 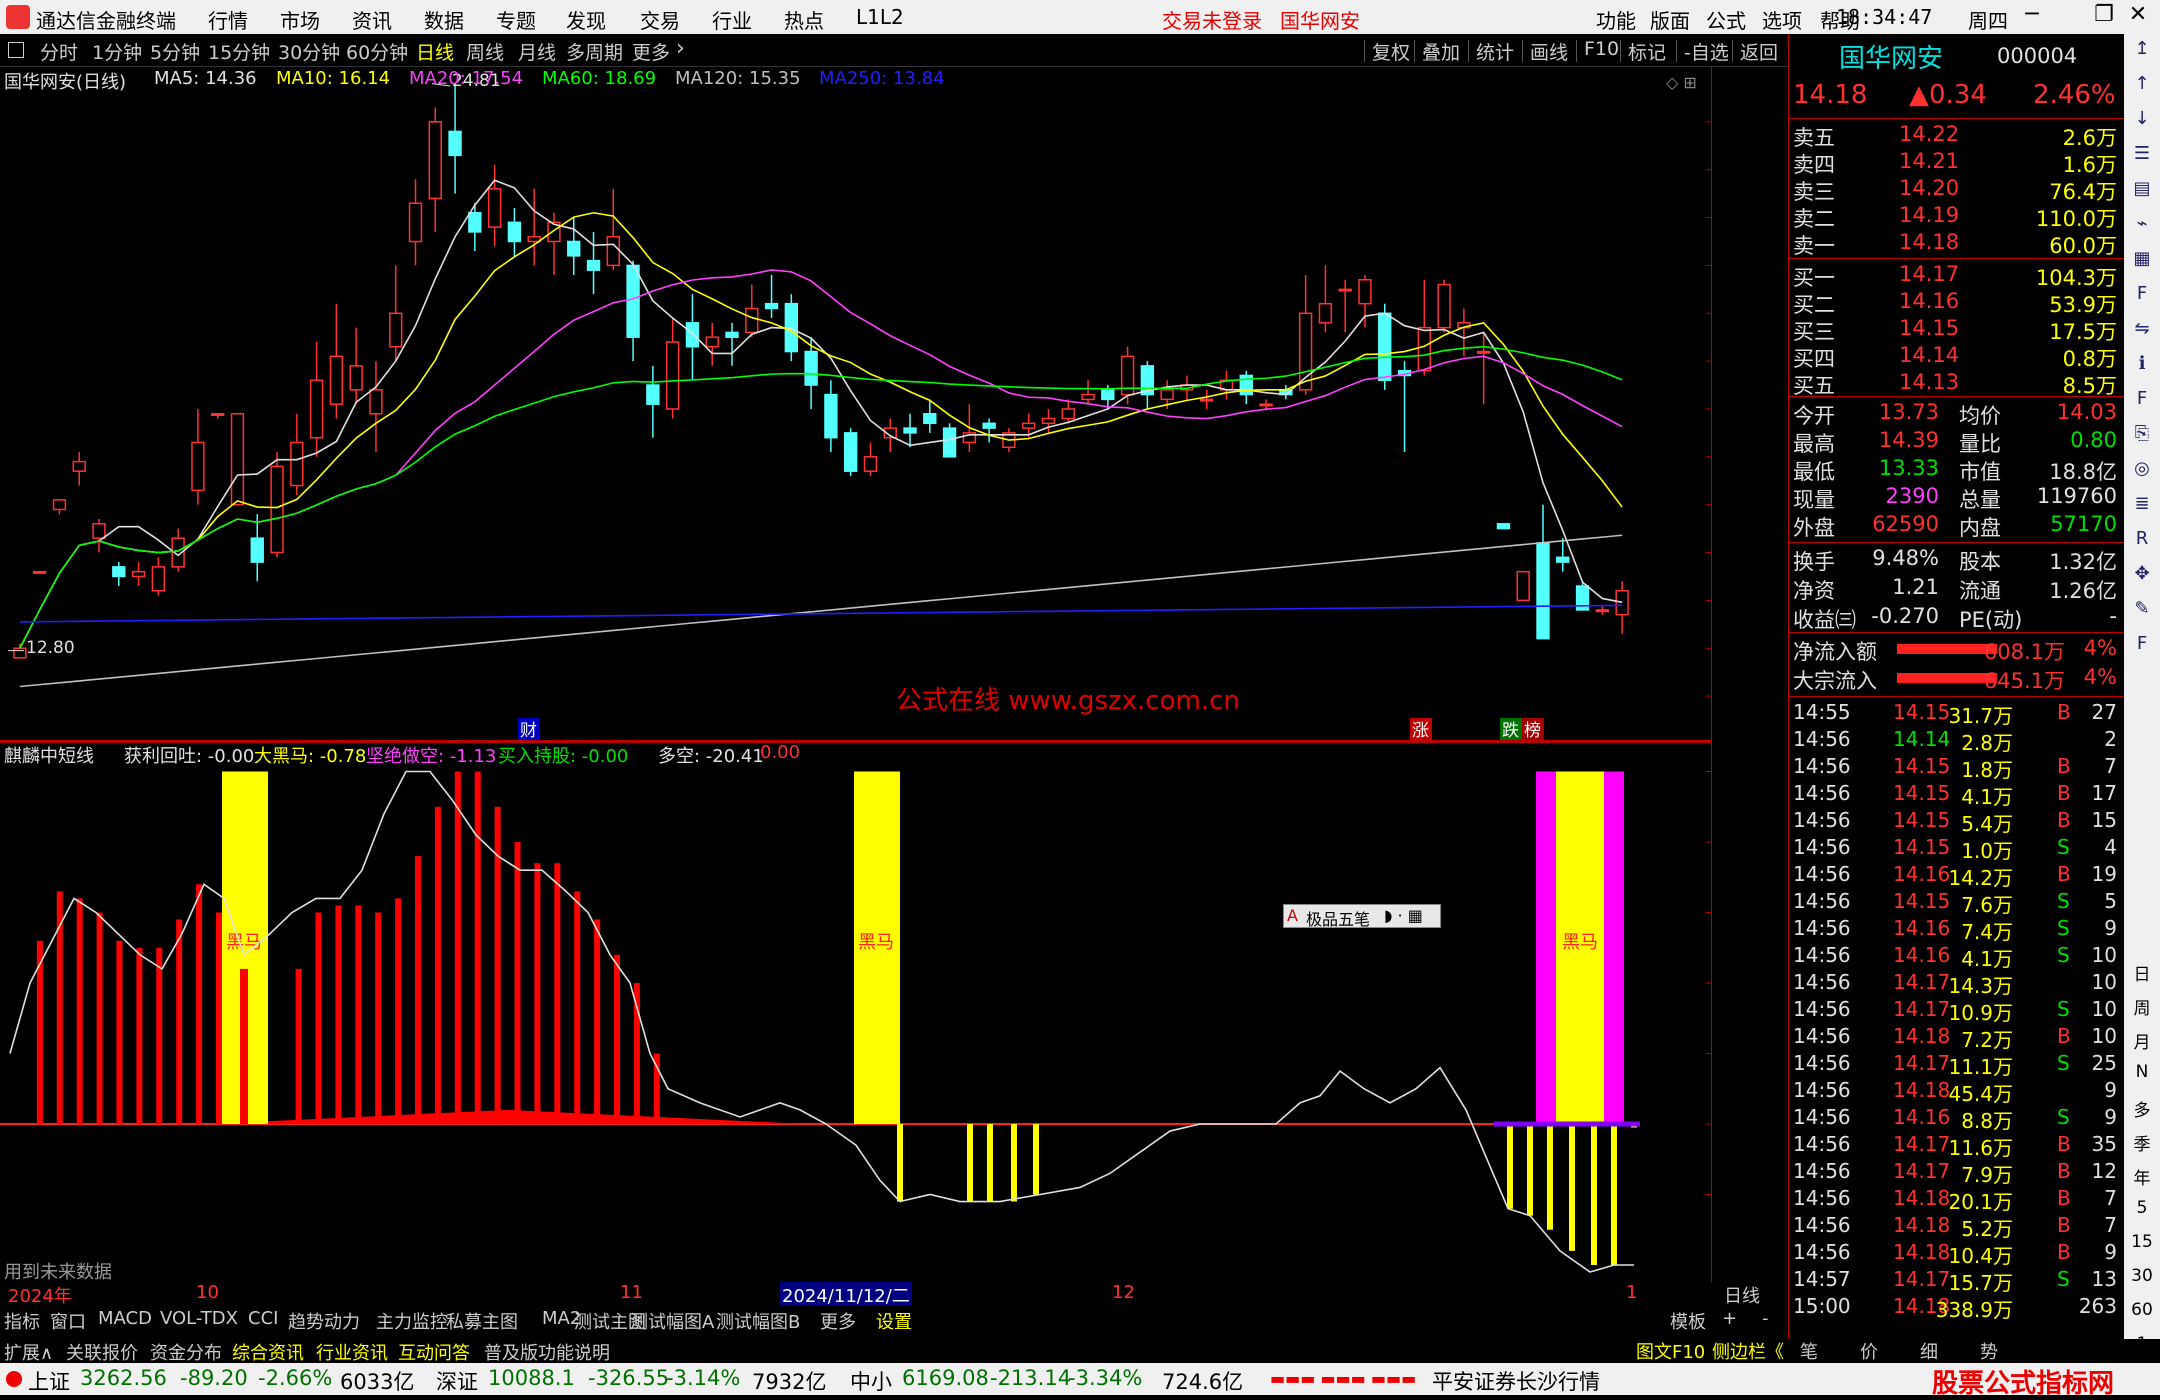 What do you see at coordinates (2138, 17) in the screenshot?
I see `close-icon: ✕` at bounding box center [2138, 17].